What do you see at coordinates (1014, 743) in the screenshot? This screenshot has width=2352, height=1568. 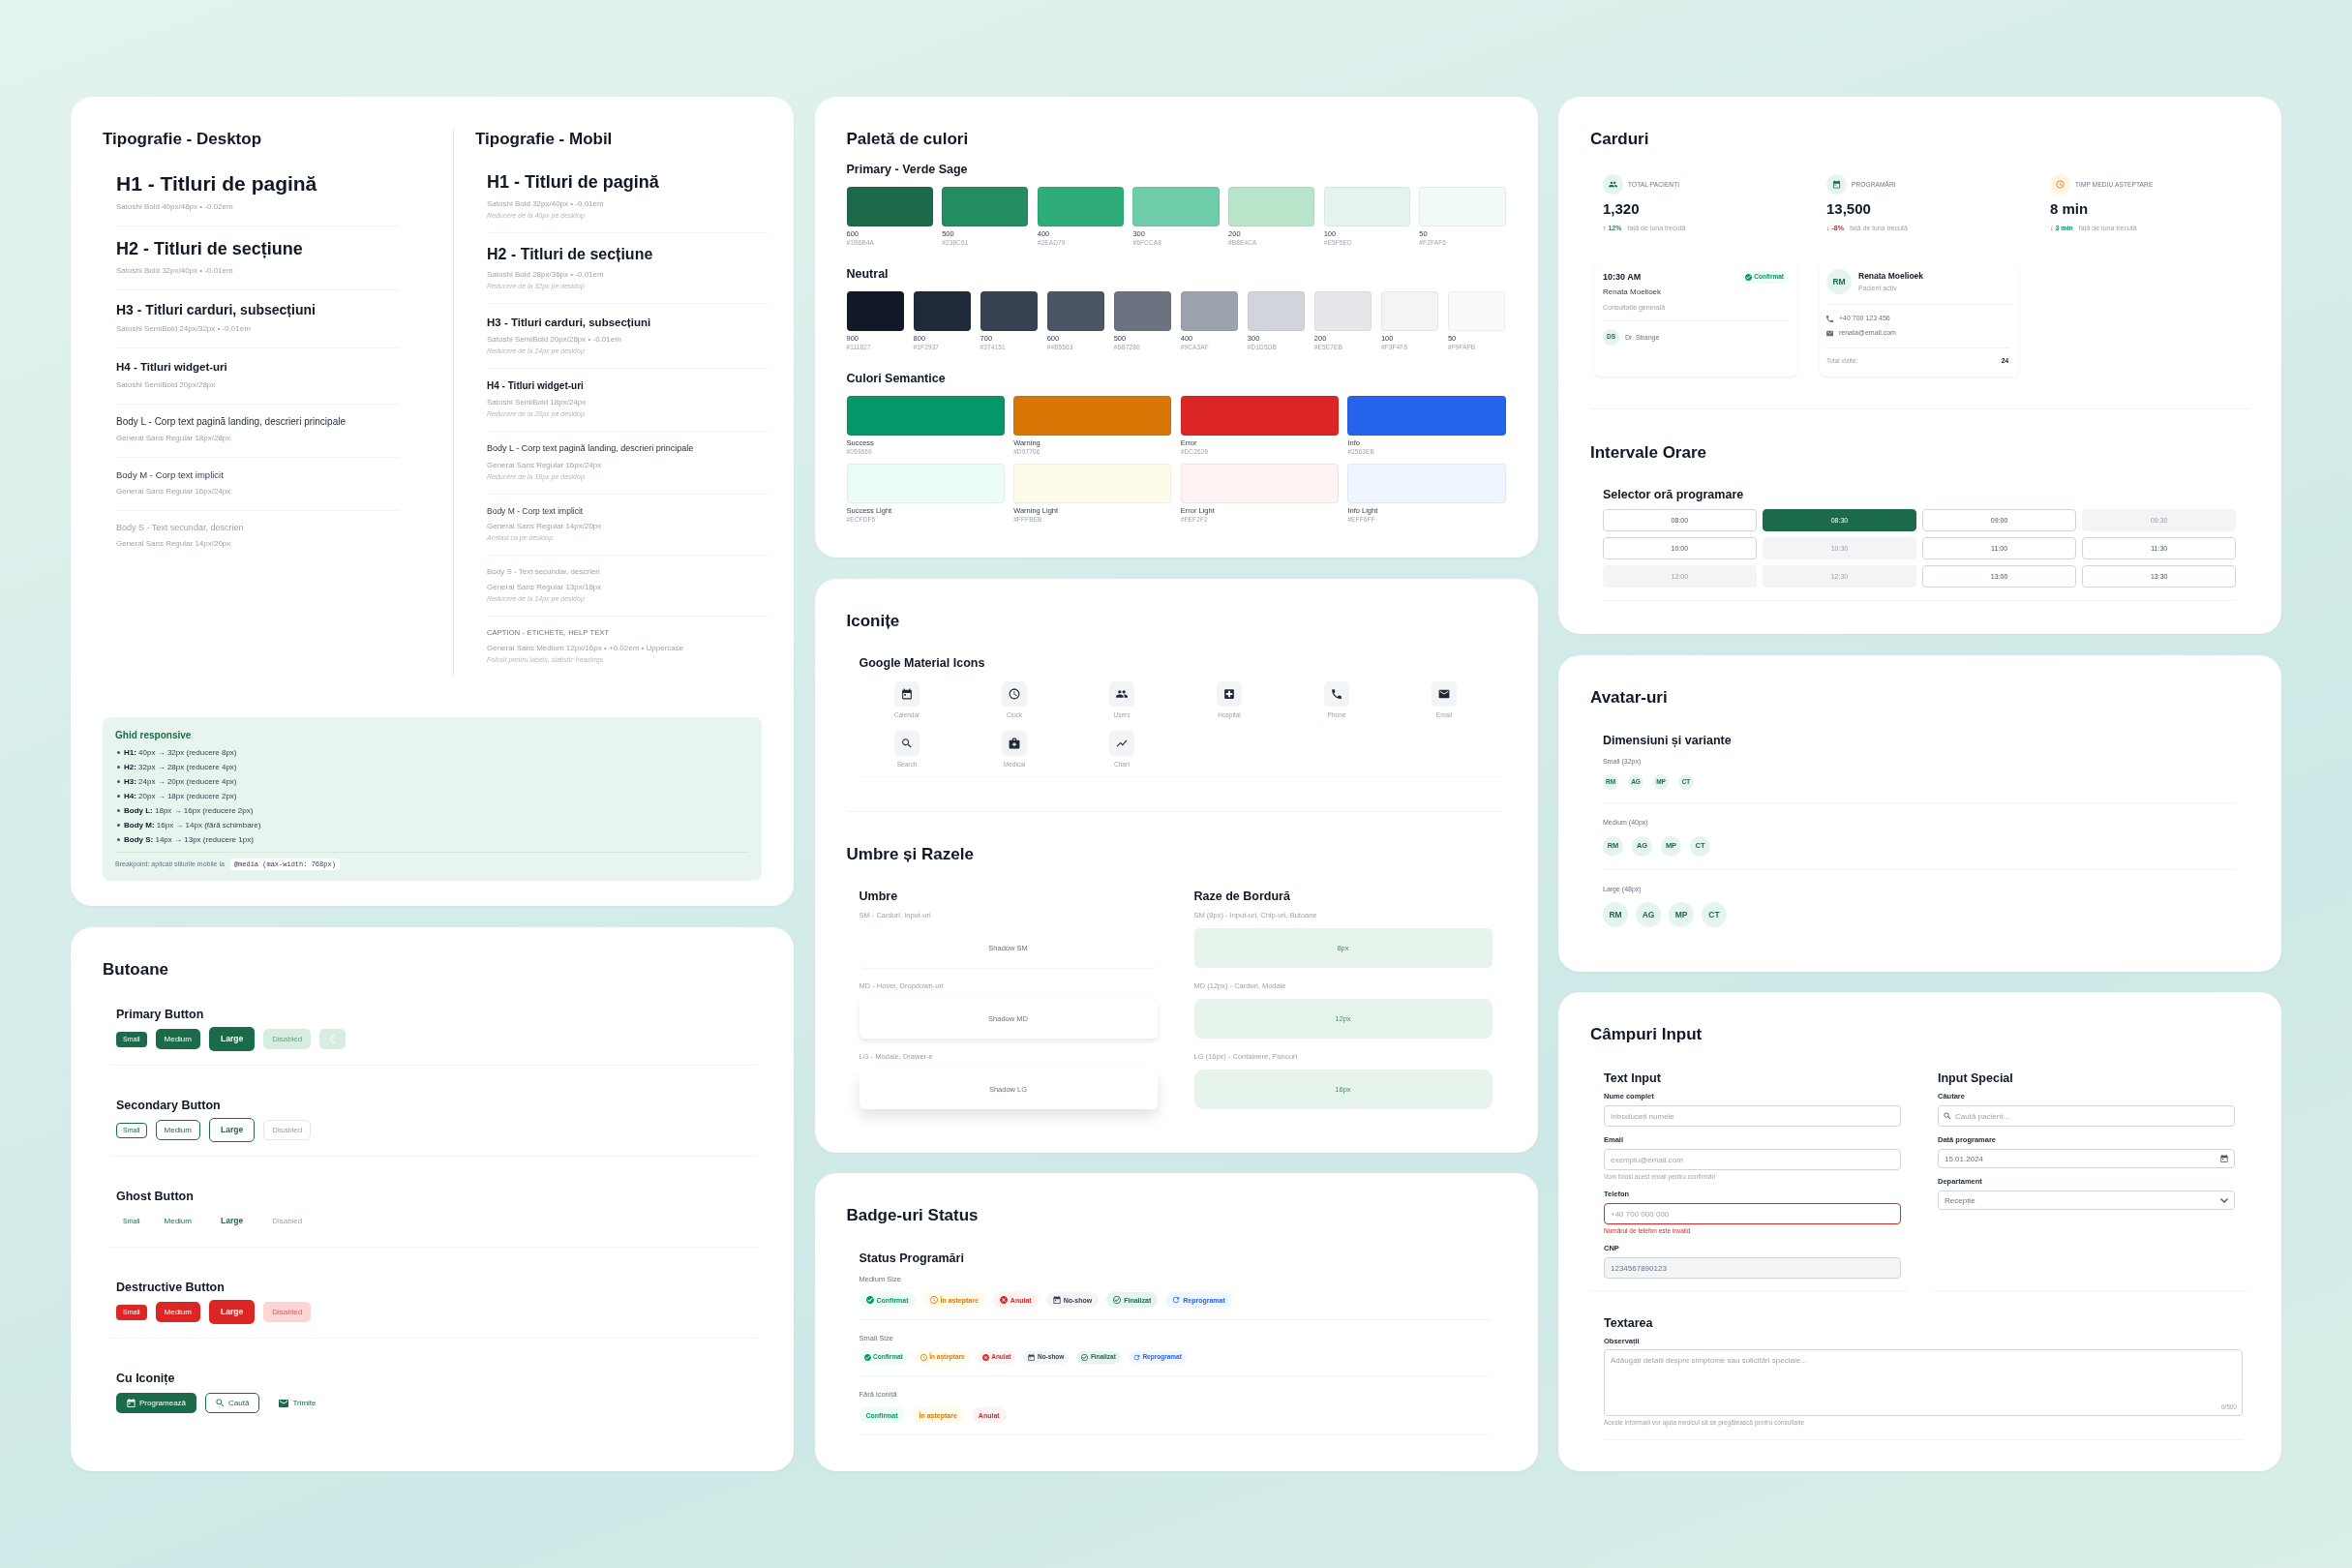 I see `medical-bag-icon` at bounding box center [1014, 743].